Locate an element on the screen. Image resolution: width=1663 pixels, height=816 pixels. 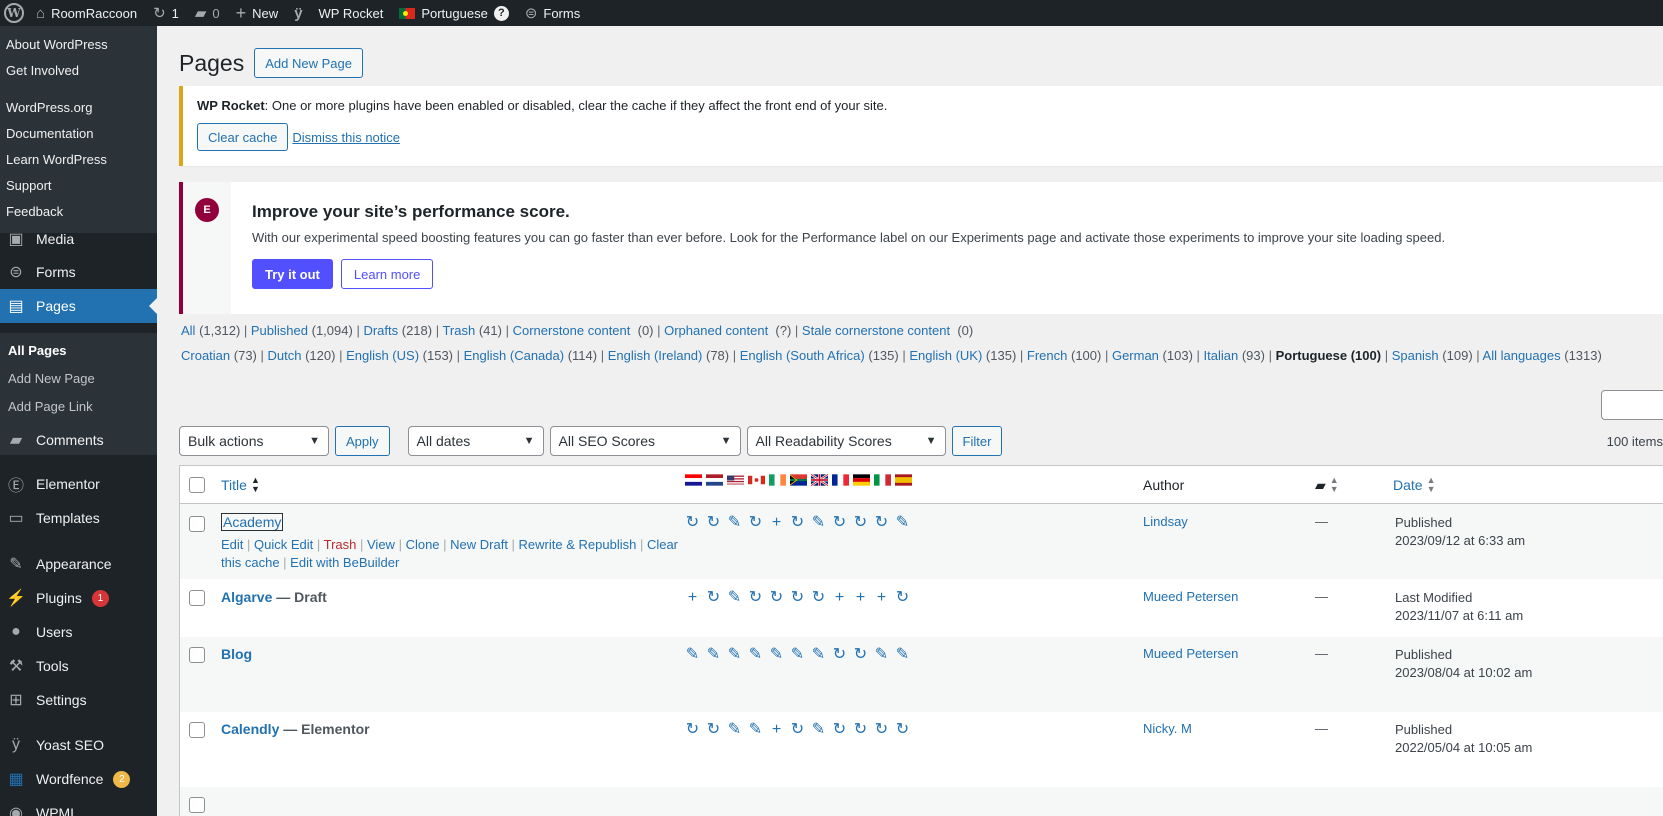
readability-score-select: All Readability Scores ▼ is located at coordinates (846, 441).